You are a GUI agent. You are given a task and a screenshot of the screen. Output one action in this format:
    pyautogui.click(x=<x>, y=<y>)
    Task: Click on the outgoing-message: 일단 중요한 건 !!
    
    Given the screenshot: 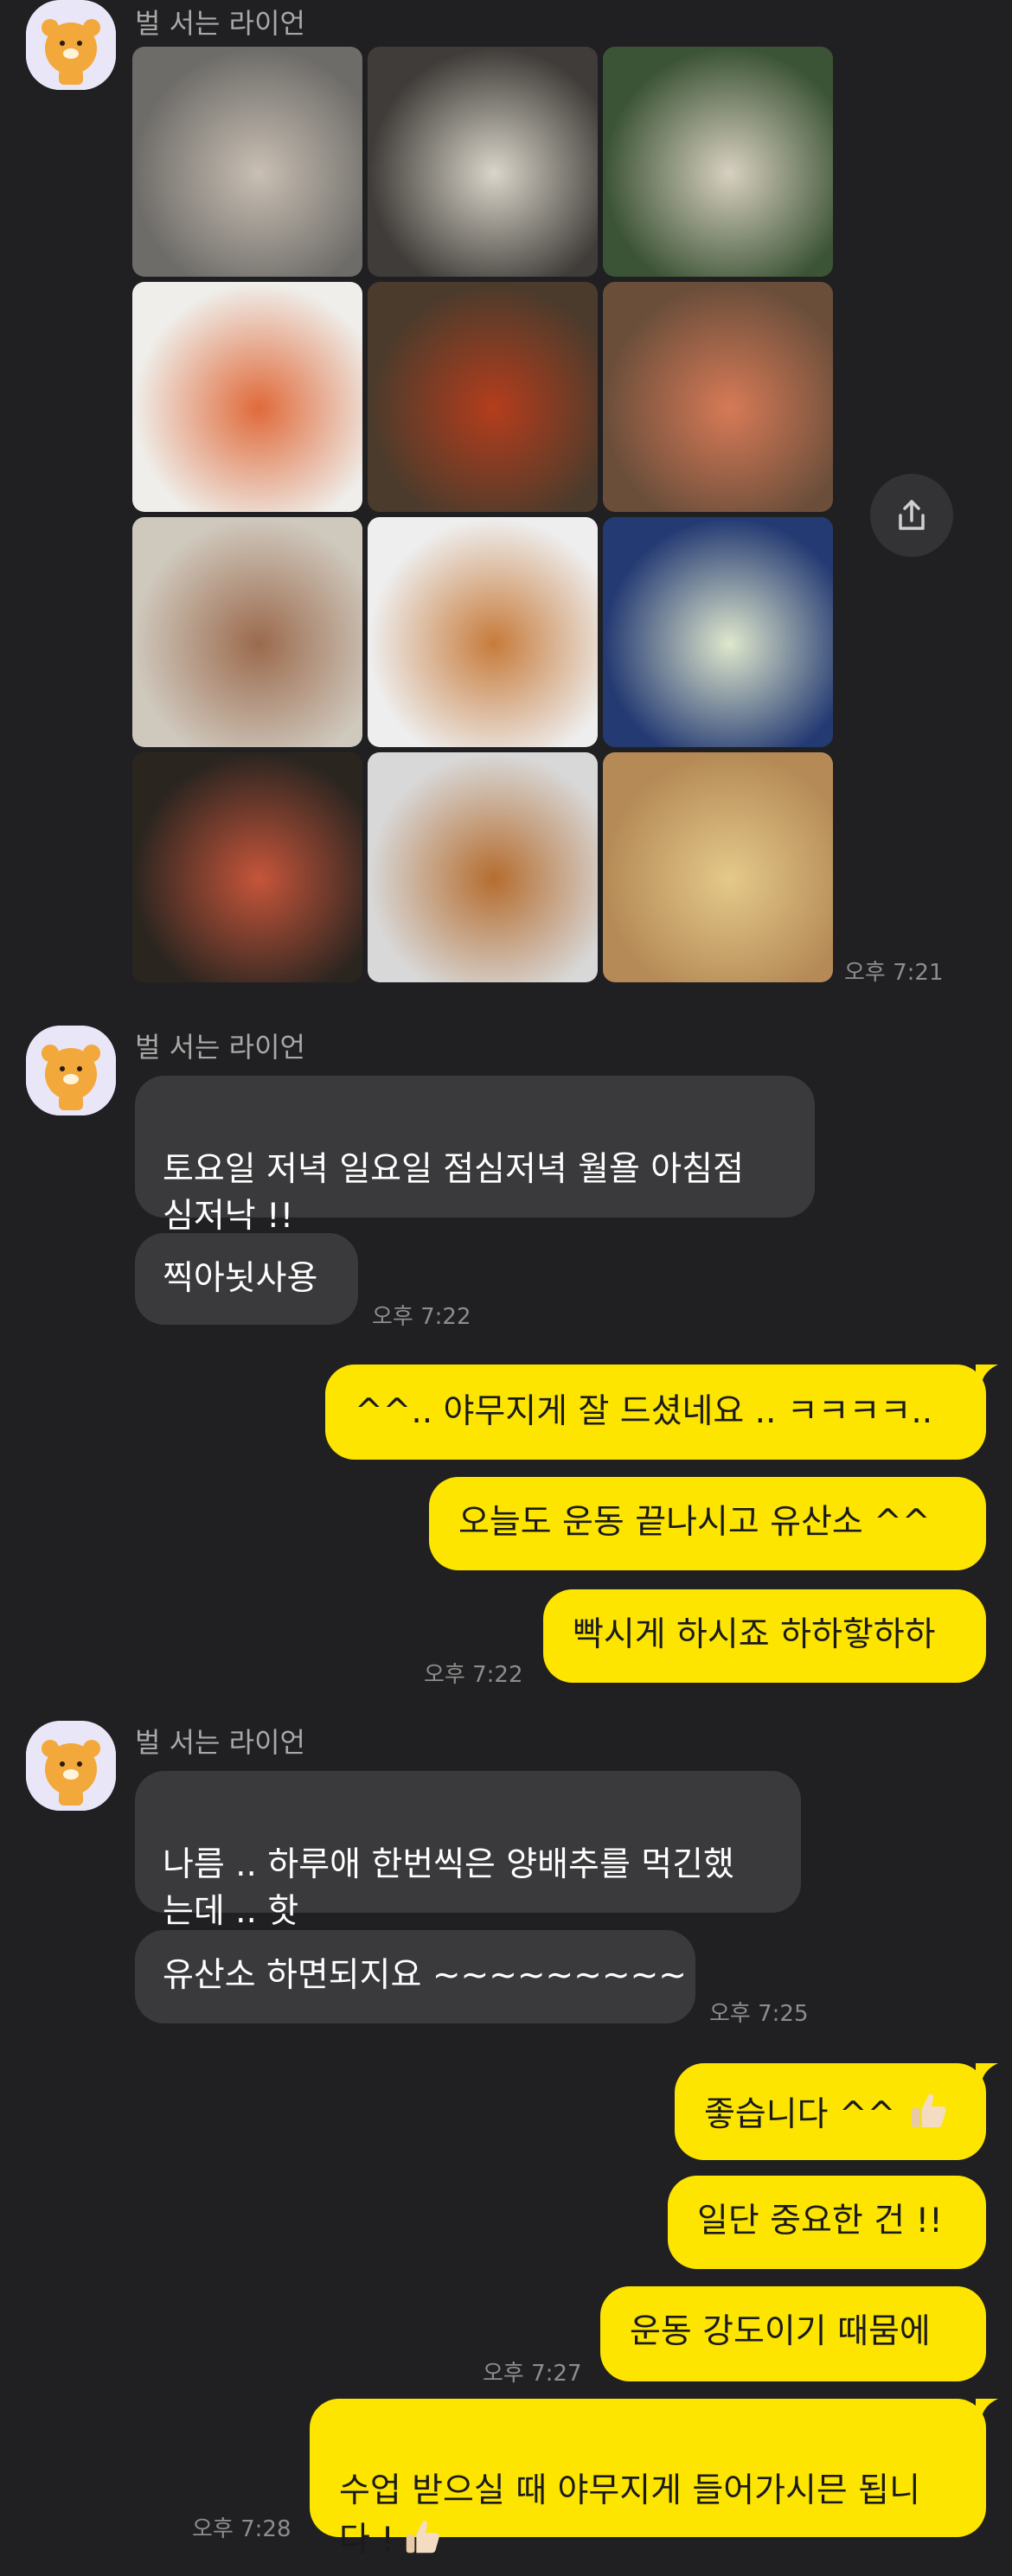 What is the action you would take?
    pyautogui.click(x=827, y=2223)
    